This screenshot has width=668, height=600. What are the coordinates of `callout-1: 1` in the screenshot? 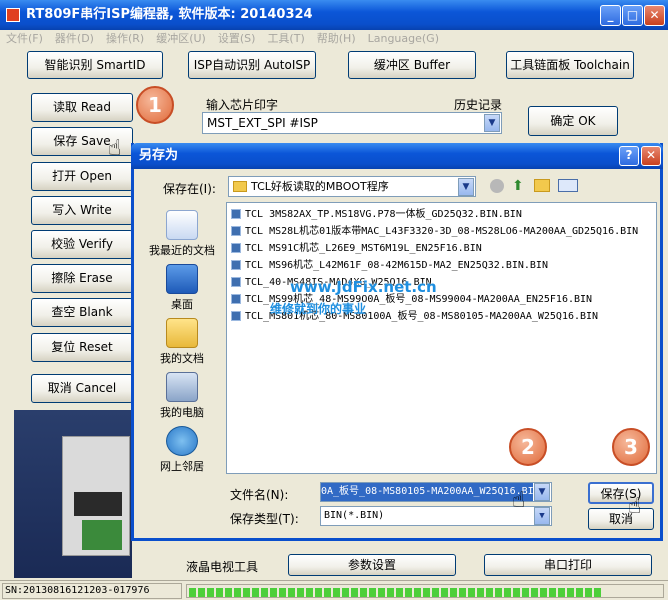 It's located at (155, 105).